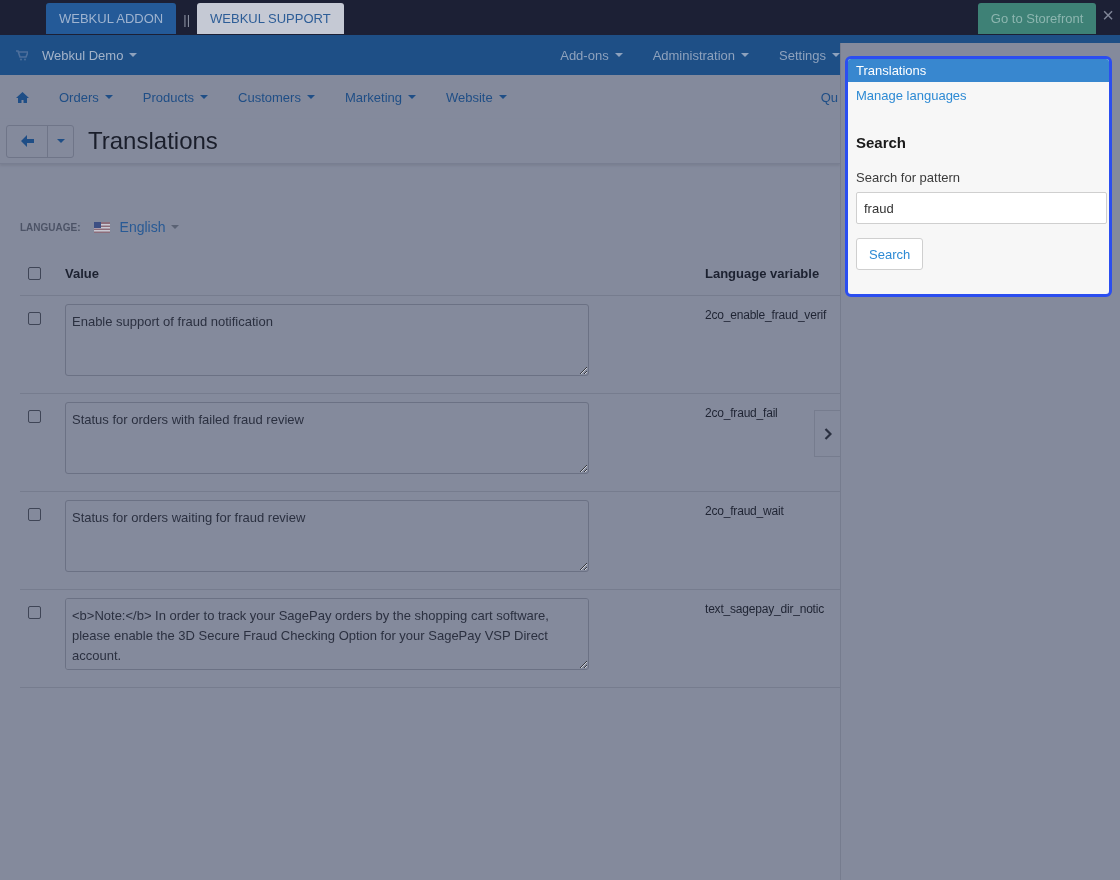 The height and width of the screenshot is (880, 1120). What do you see at coordinates (22, 55) in the screenshot?
I see `cart-icon` at bounding box center [22, 55].